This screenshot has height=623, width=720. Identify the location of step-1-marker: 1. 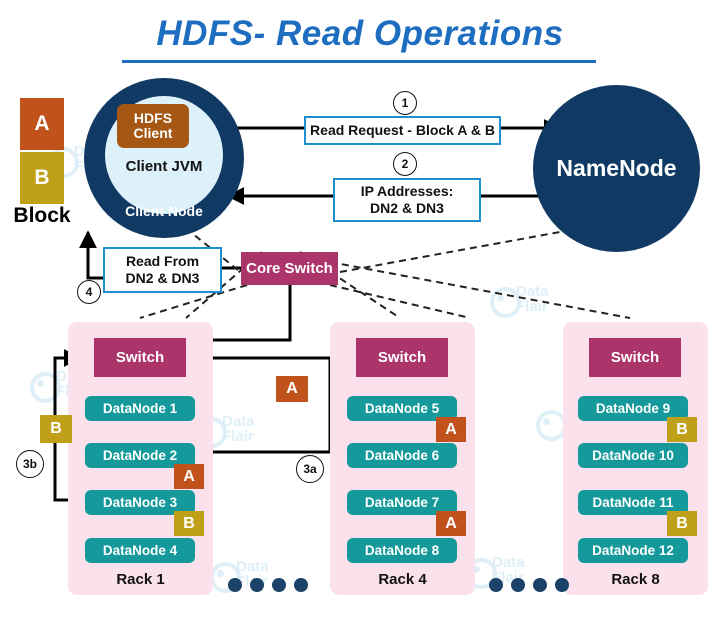
(405, 103).